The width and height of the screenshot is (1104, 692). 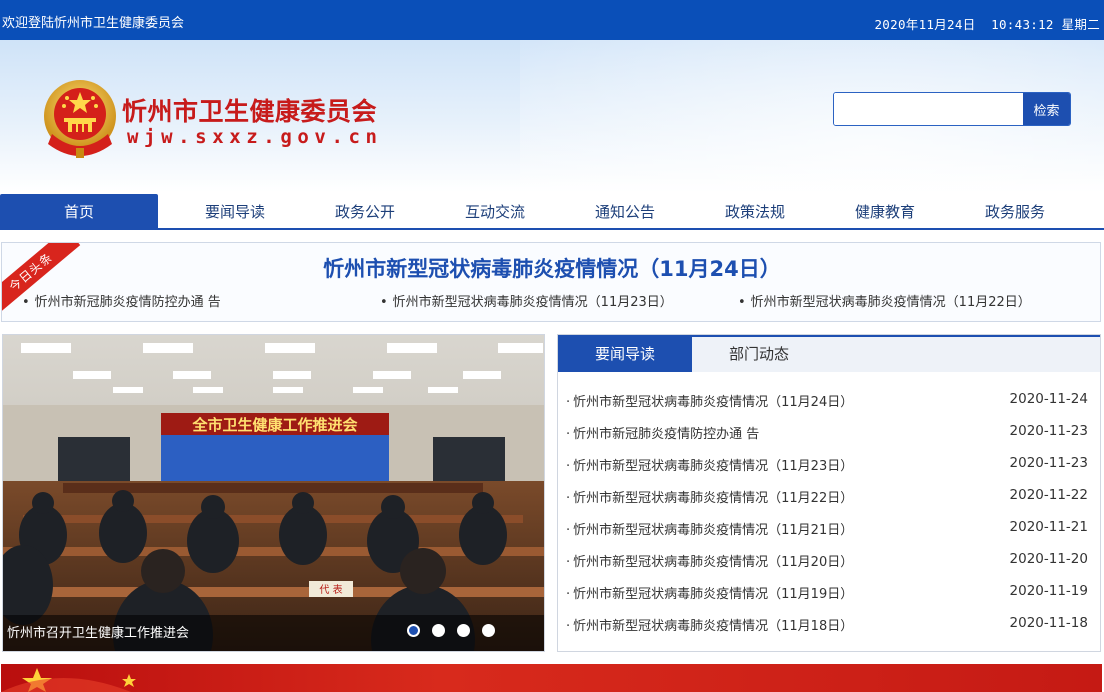 What do you see at coordinates (885, 211) in the screenshot?
I see `nav-item-health-education: 健康教育` at bounding box center [885, 211].